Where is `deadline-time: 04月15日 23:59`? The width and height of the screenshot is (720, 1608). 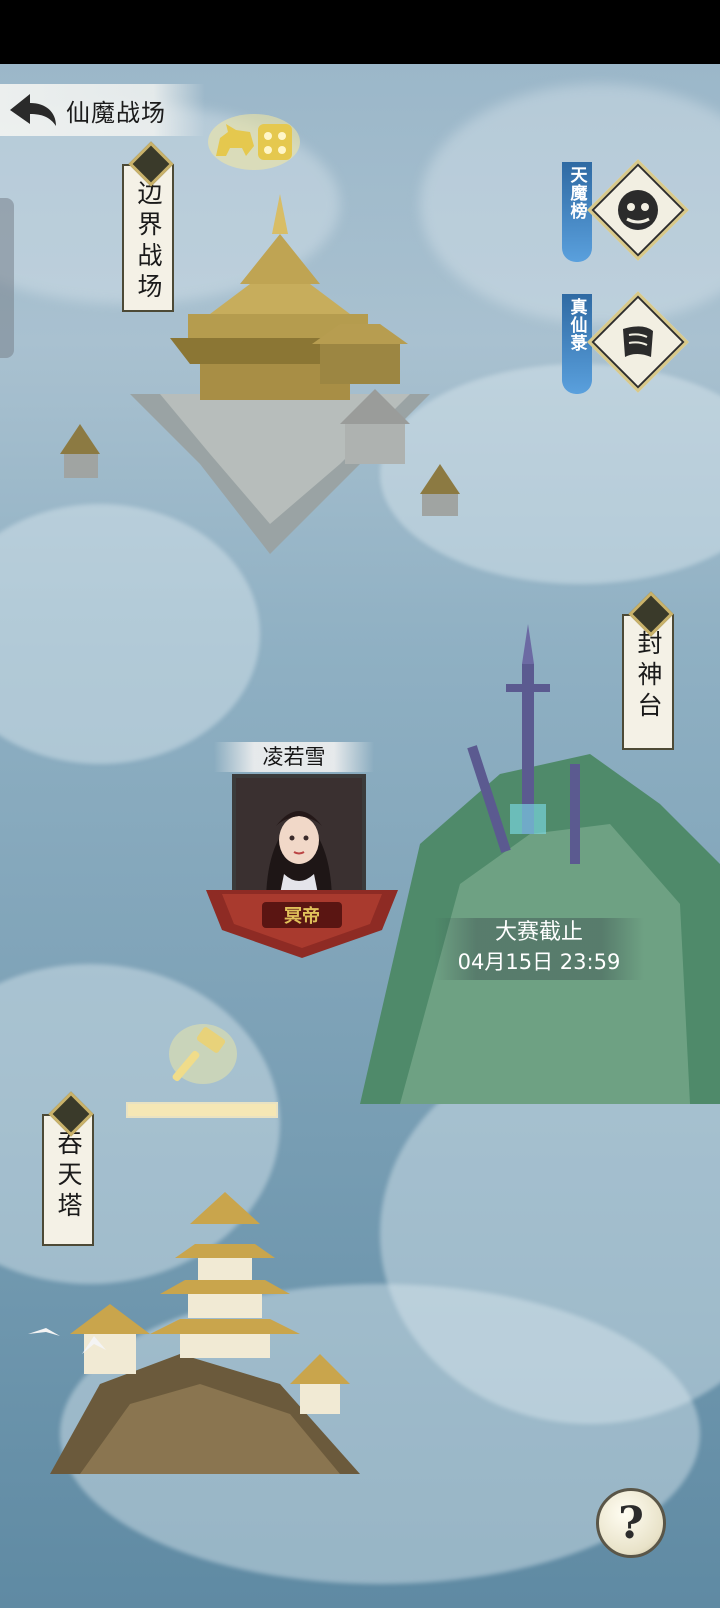
deadline-time: 04月15日 23:59 is located at coordinates (539, 962).